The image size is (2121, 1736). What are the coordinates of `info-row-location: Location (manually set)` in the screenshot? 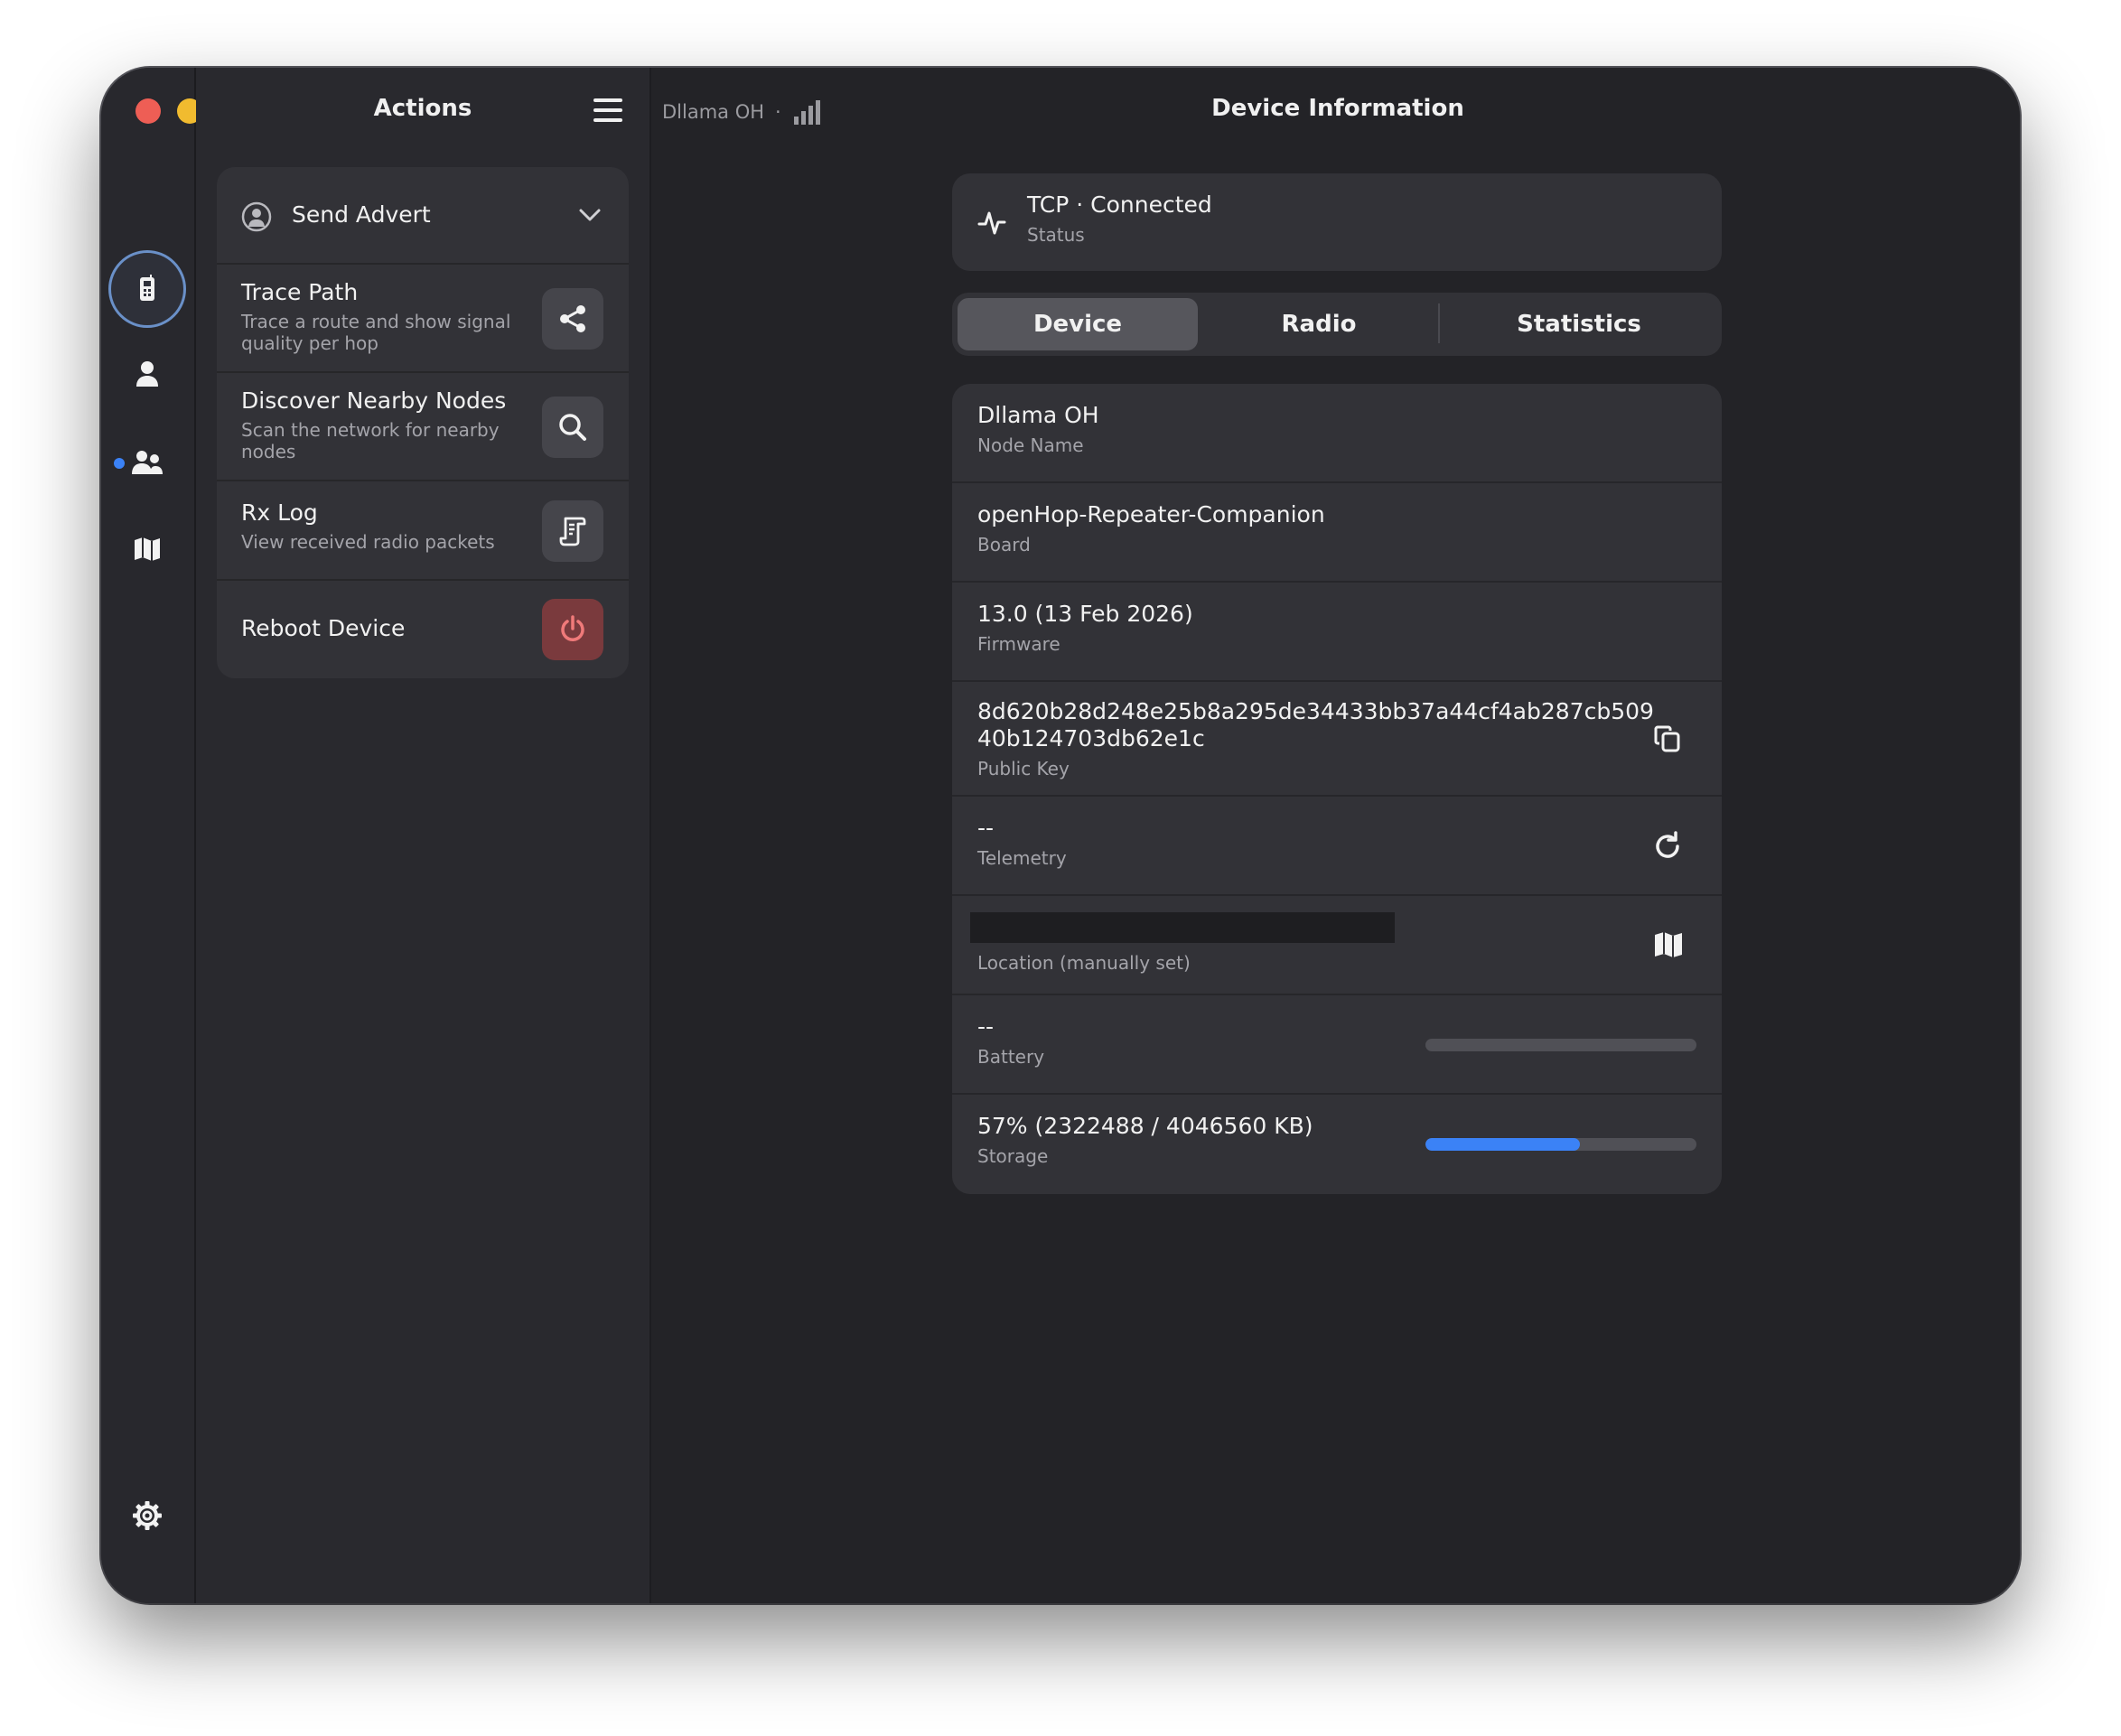 It's located at (1337, 946).